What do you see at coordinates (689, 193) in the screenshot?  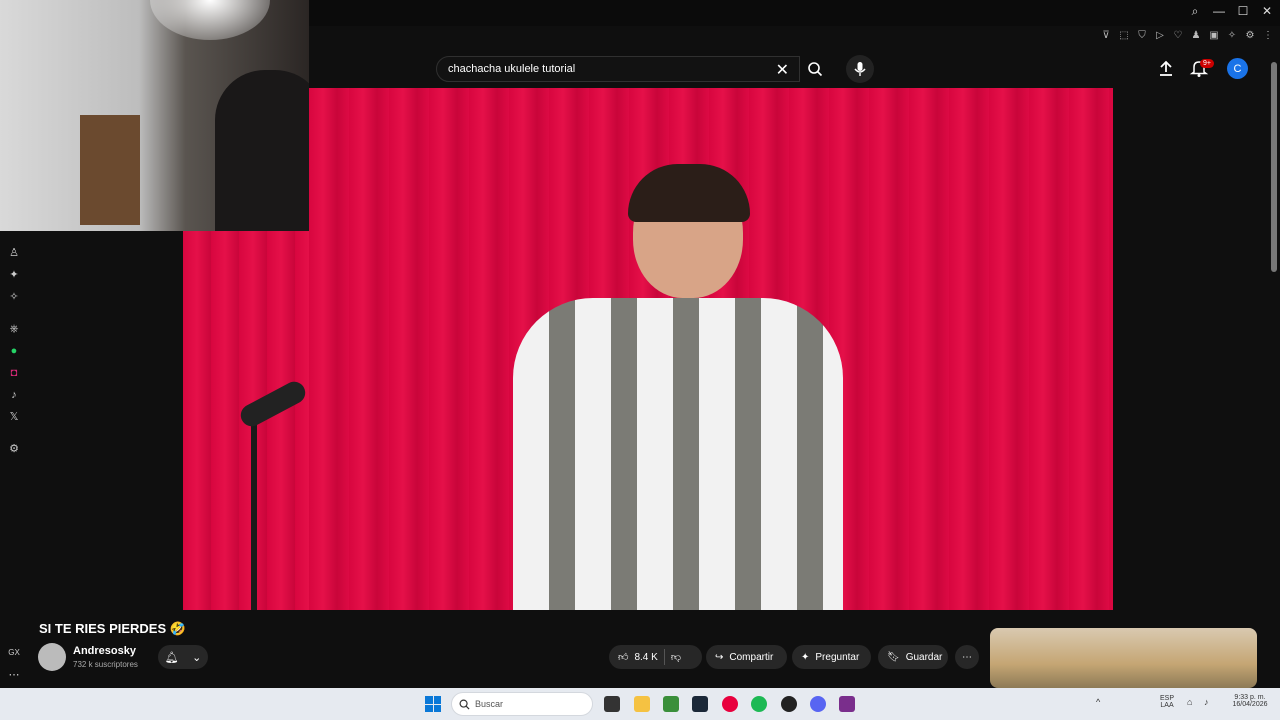 I see `video-person-hair` at bounding box center [689, 193].